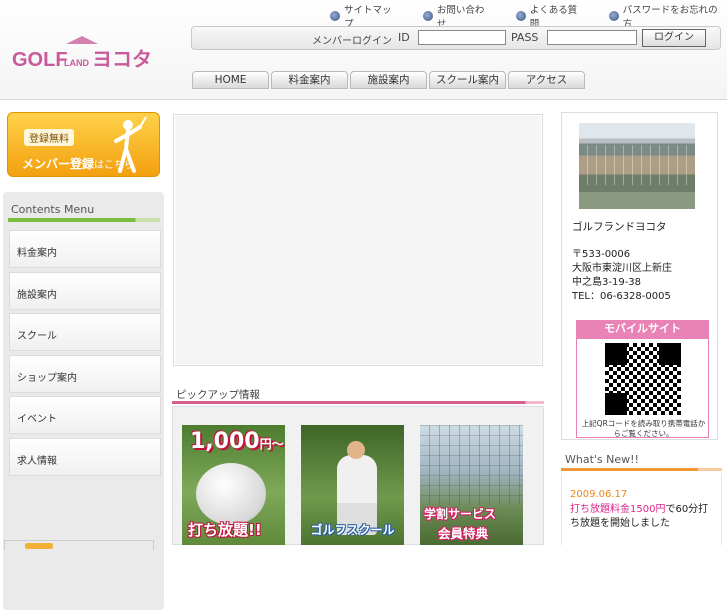 The height and width of the screenshot is (610, 727). Describe the element at coordinates (85, 332) in the screenshot. I see `menu-item: スクール` at that location.